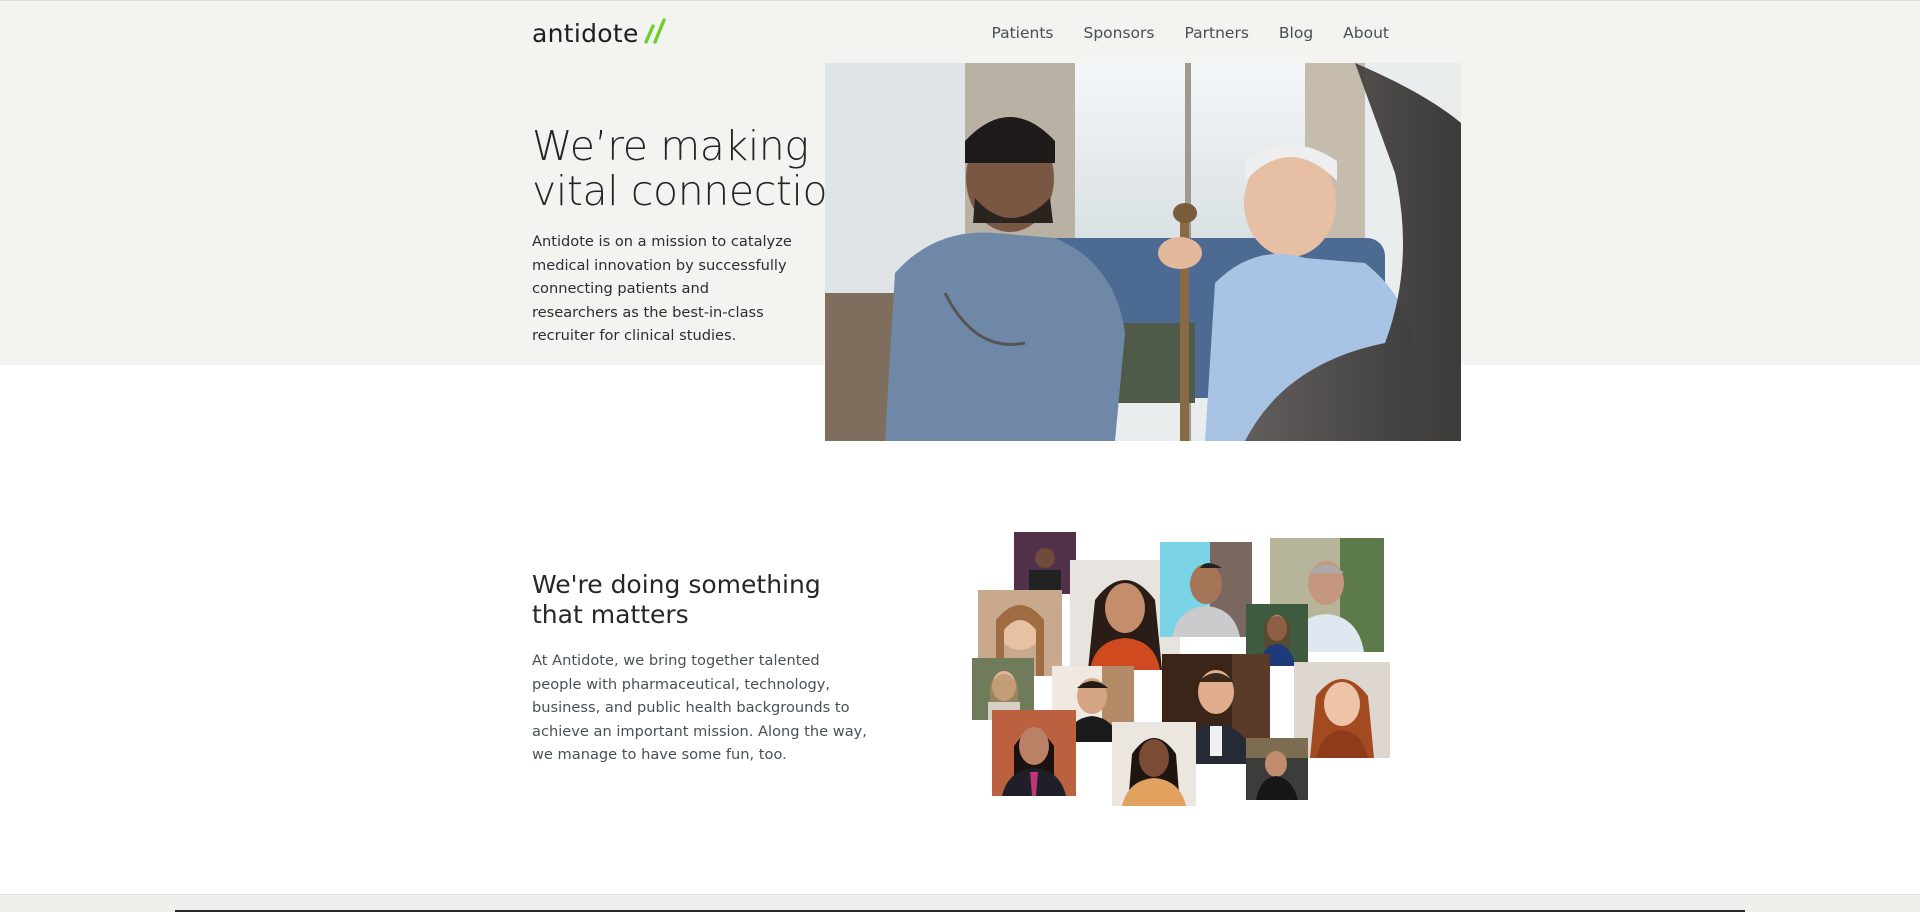  What do you see at coordinates (1366, 33) in the screenshot?
I see `nav-about: About` at bounding box center [1366, 33].